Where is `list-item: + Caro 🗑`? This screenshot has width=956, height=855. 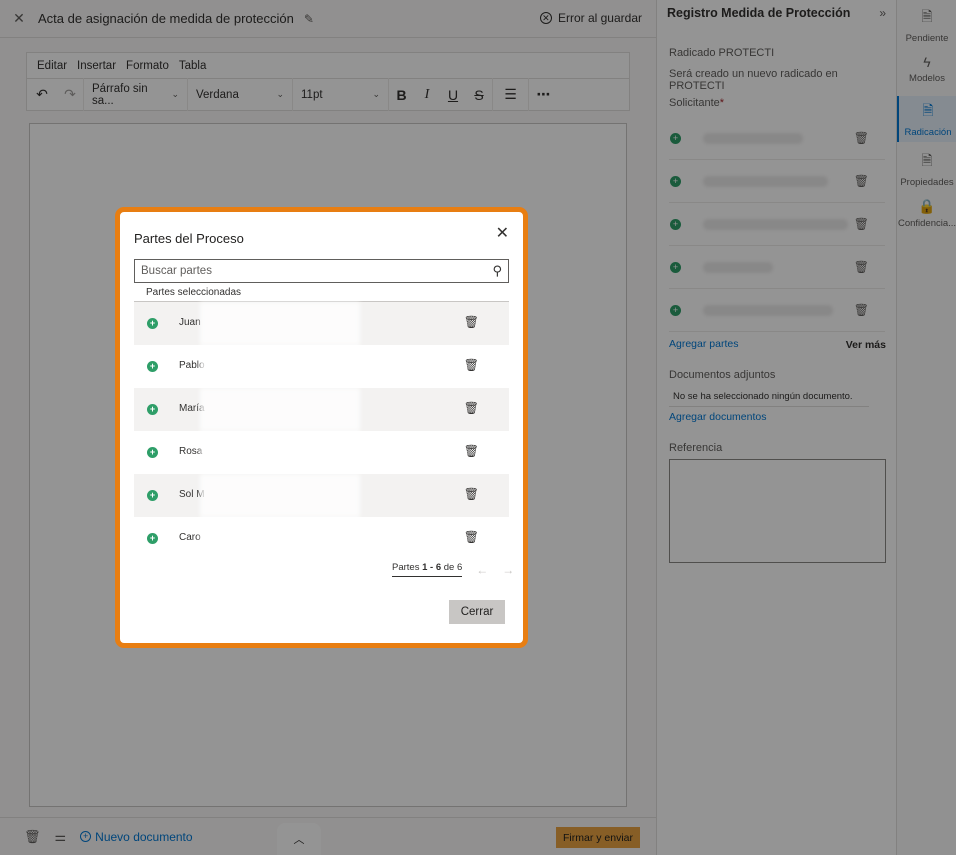 list-item: + Caro 🗑 is located at coordinates (321, 538).